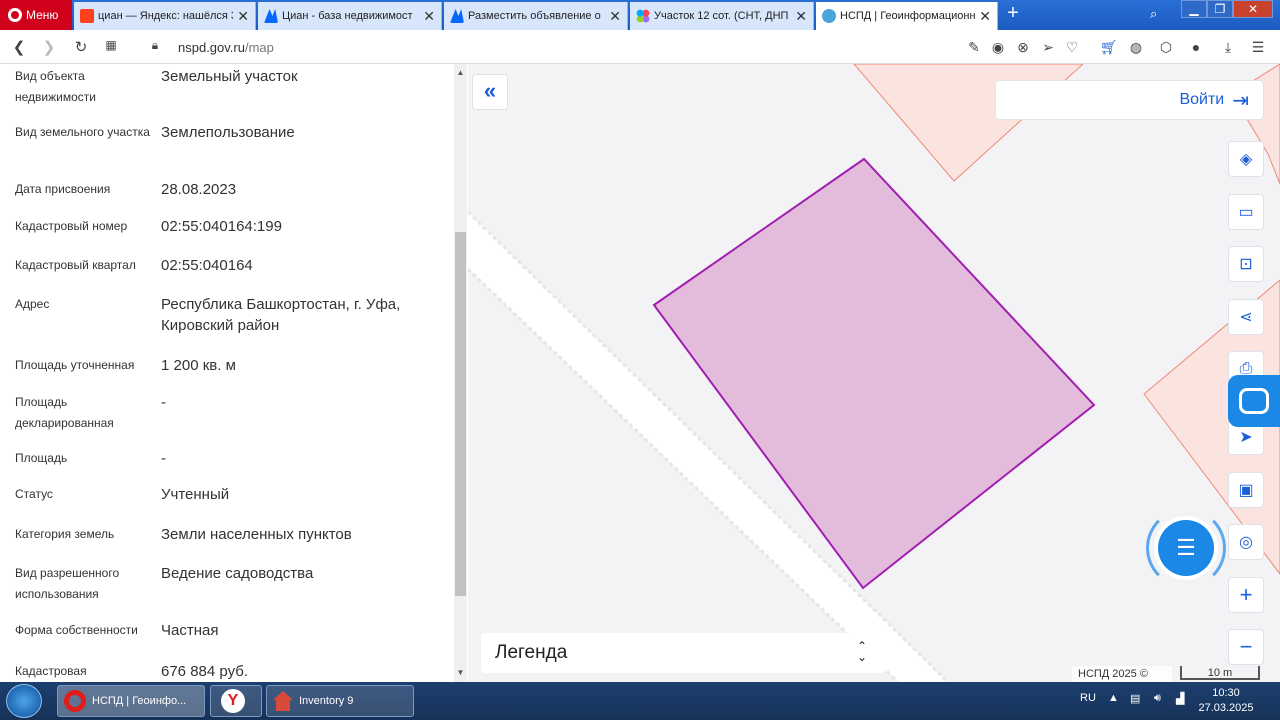 The image size is (1280, 720). What do you see at coordinates (1186, 548) in the screenshot?
I see `chat-button: ☰` at bounding box center [1186, 548].